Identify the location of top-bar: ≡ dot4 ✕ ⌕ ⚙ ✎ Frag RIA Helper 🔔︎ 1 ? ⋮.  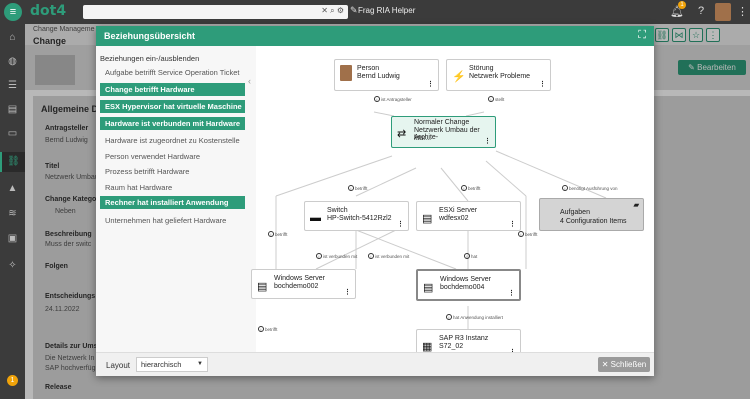
(375, 12).